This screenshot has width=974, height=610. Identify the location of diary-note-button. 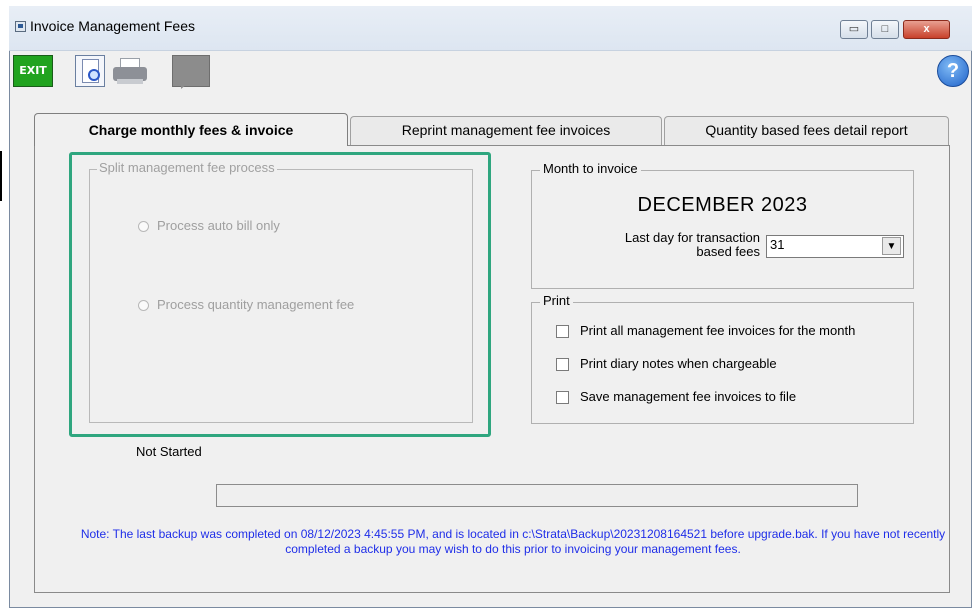
(191, 72).